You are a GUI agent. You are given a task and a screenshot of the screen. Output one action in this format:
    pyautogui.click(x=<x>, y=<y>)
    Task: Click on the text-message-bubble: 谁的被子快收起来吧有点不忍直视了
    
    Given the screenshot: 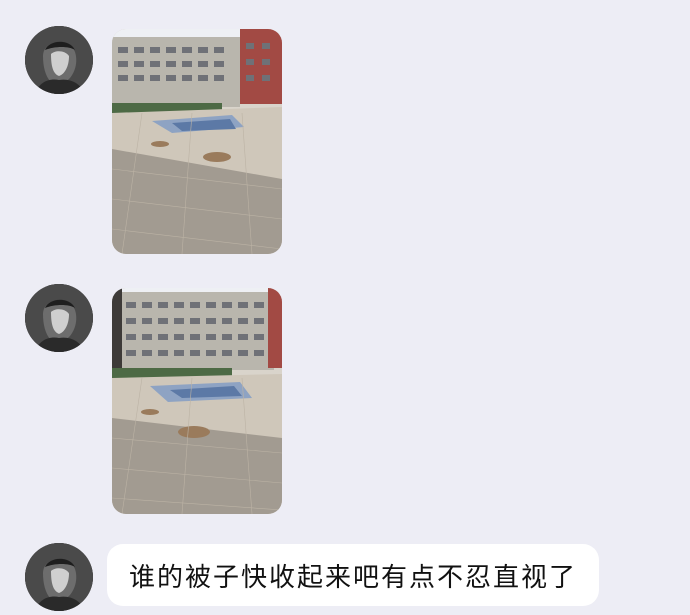 What is the action you would take?
    pyautogui.click(x=353, y=575)
    